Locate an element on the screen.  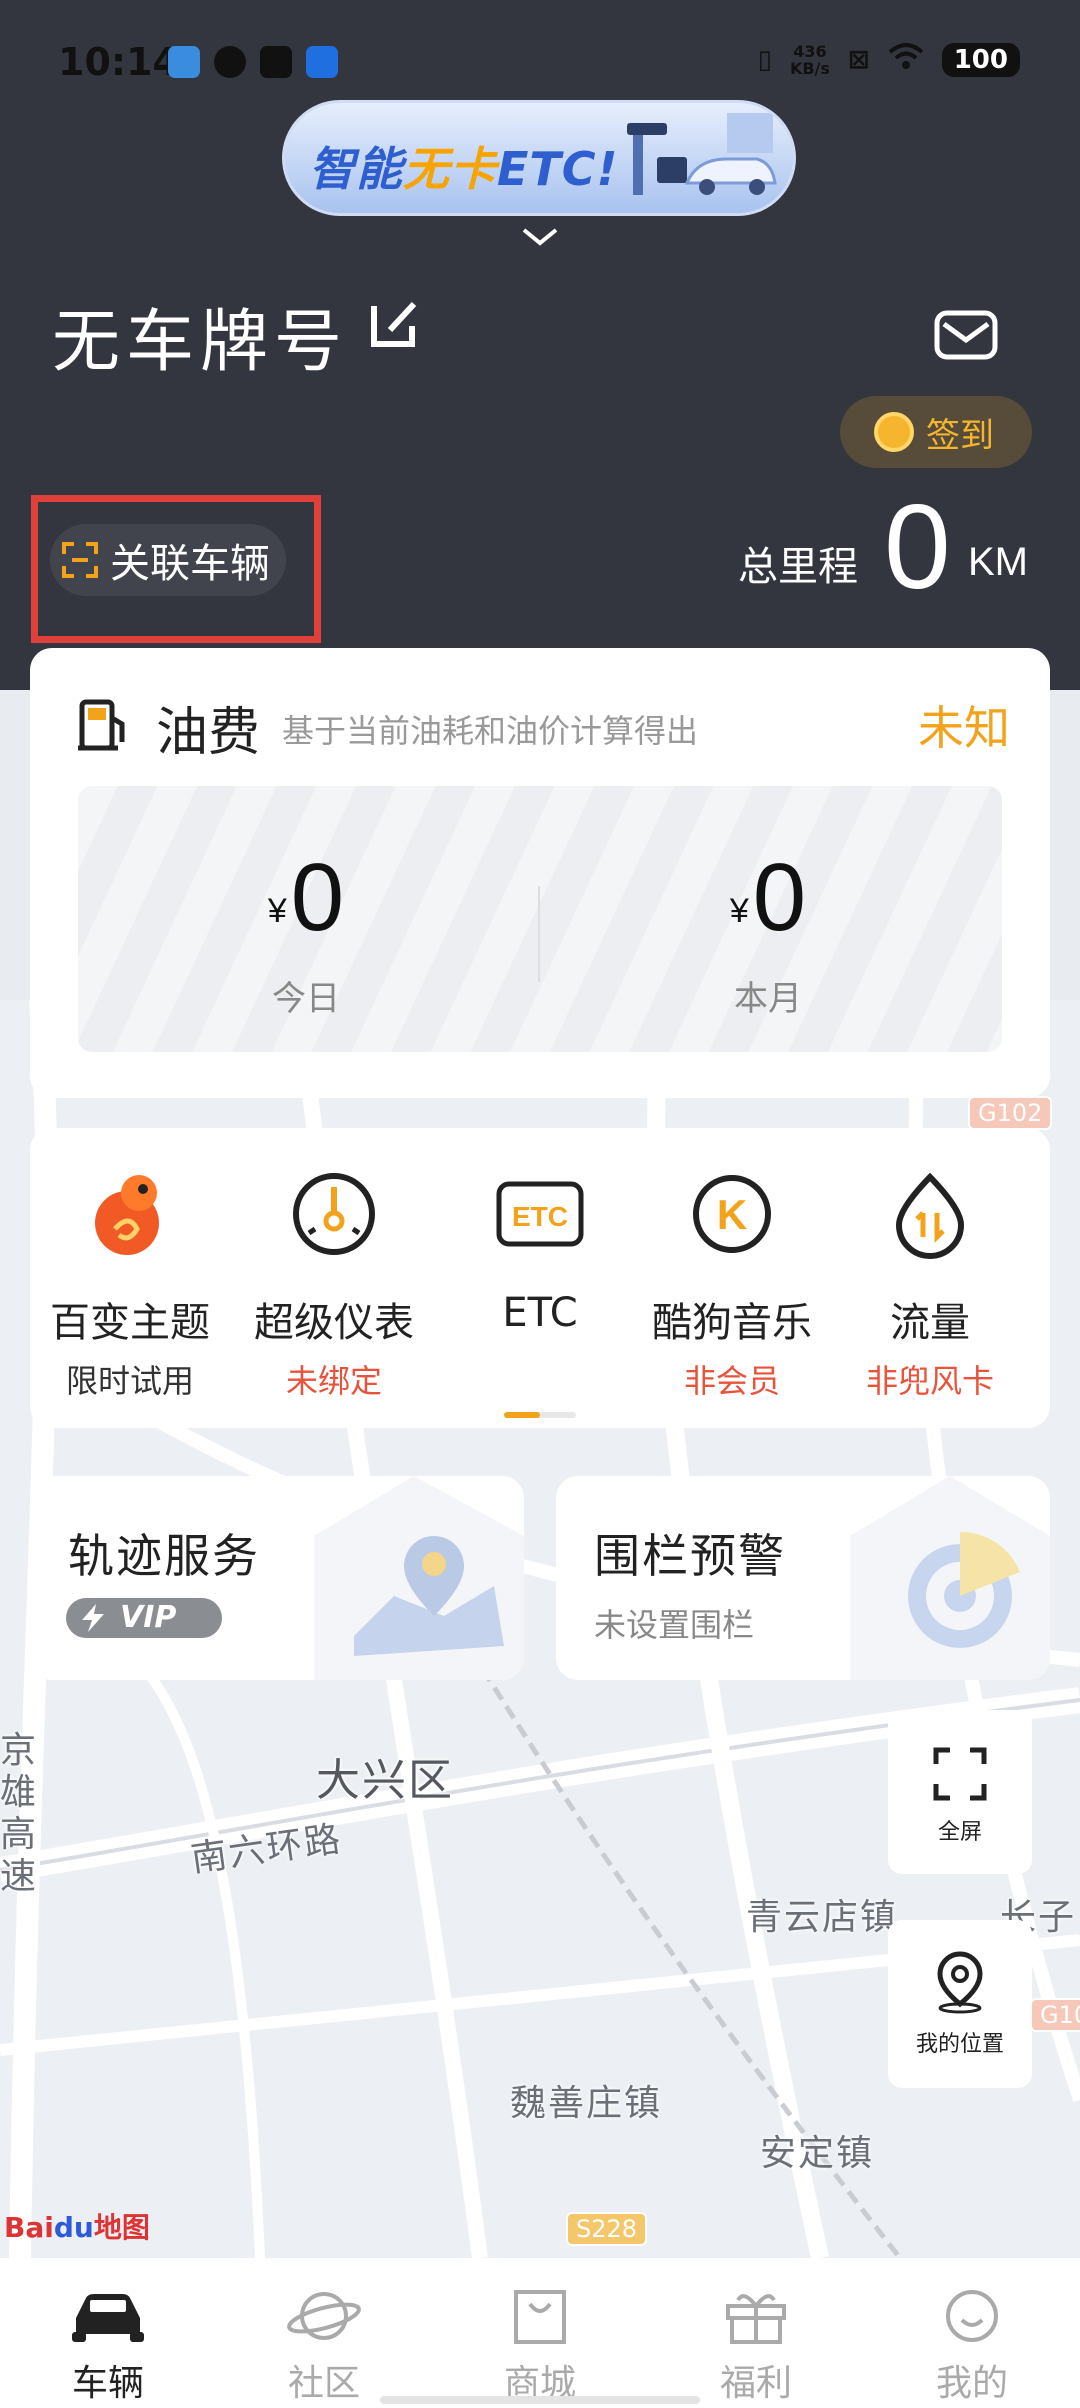
baidu-map-logo: Baidu地图 is located at coordinates (77, 2227).